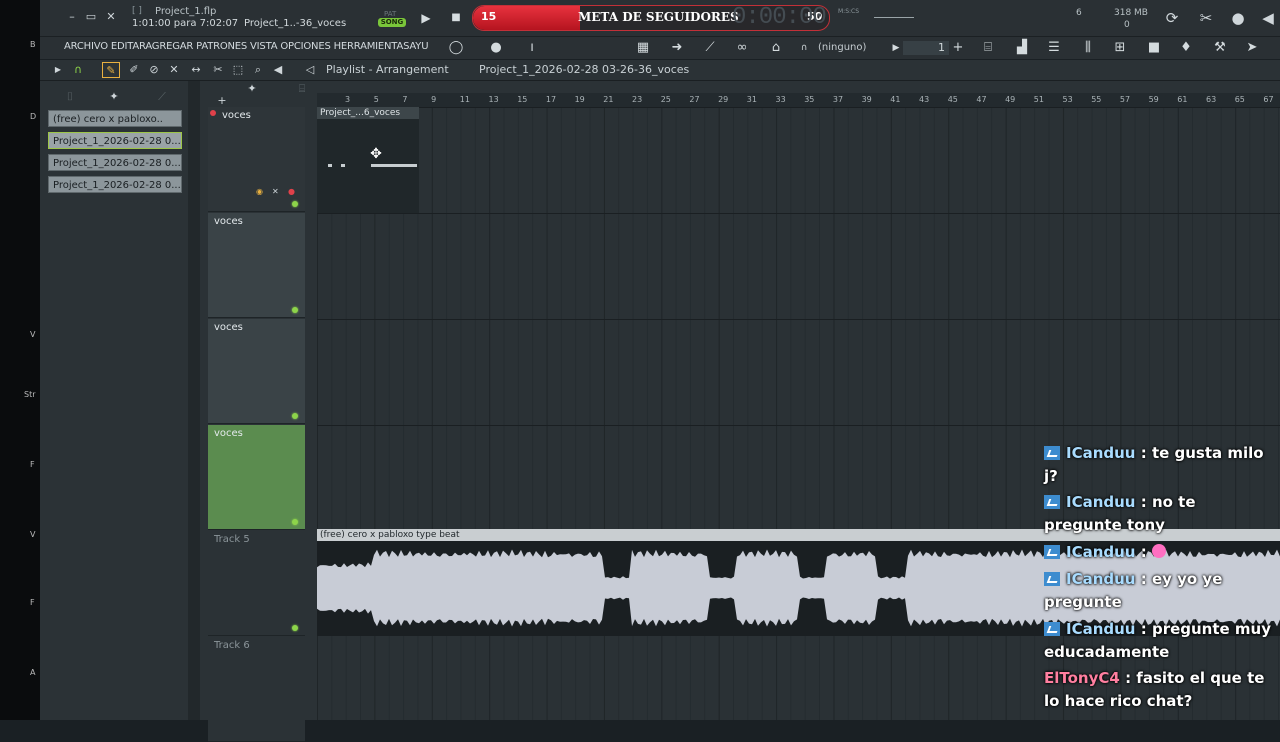 This screenshot has width=1280, height=742. Describe the element at coordinates (72, 17) in the screenshot. I see `minimize-button: –` at that location.